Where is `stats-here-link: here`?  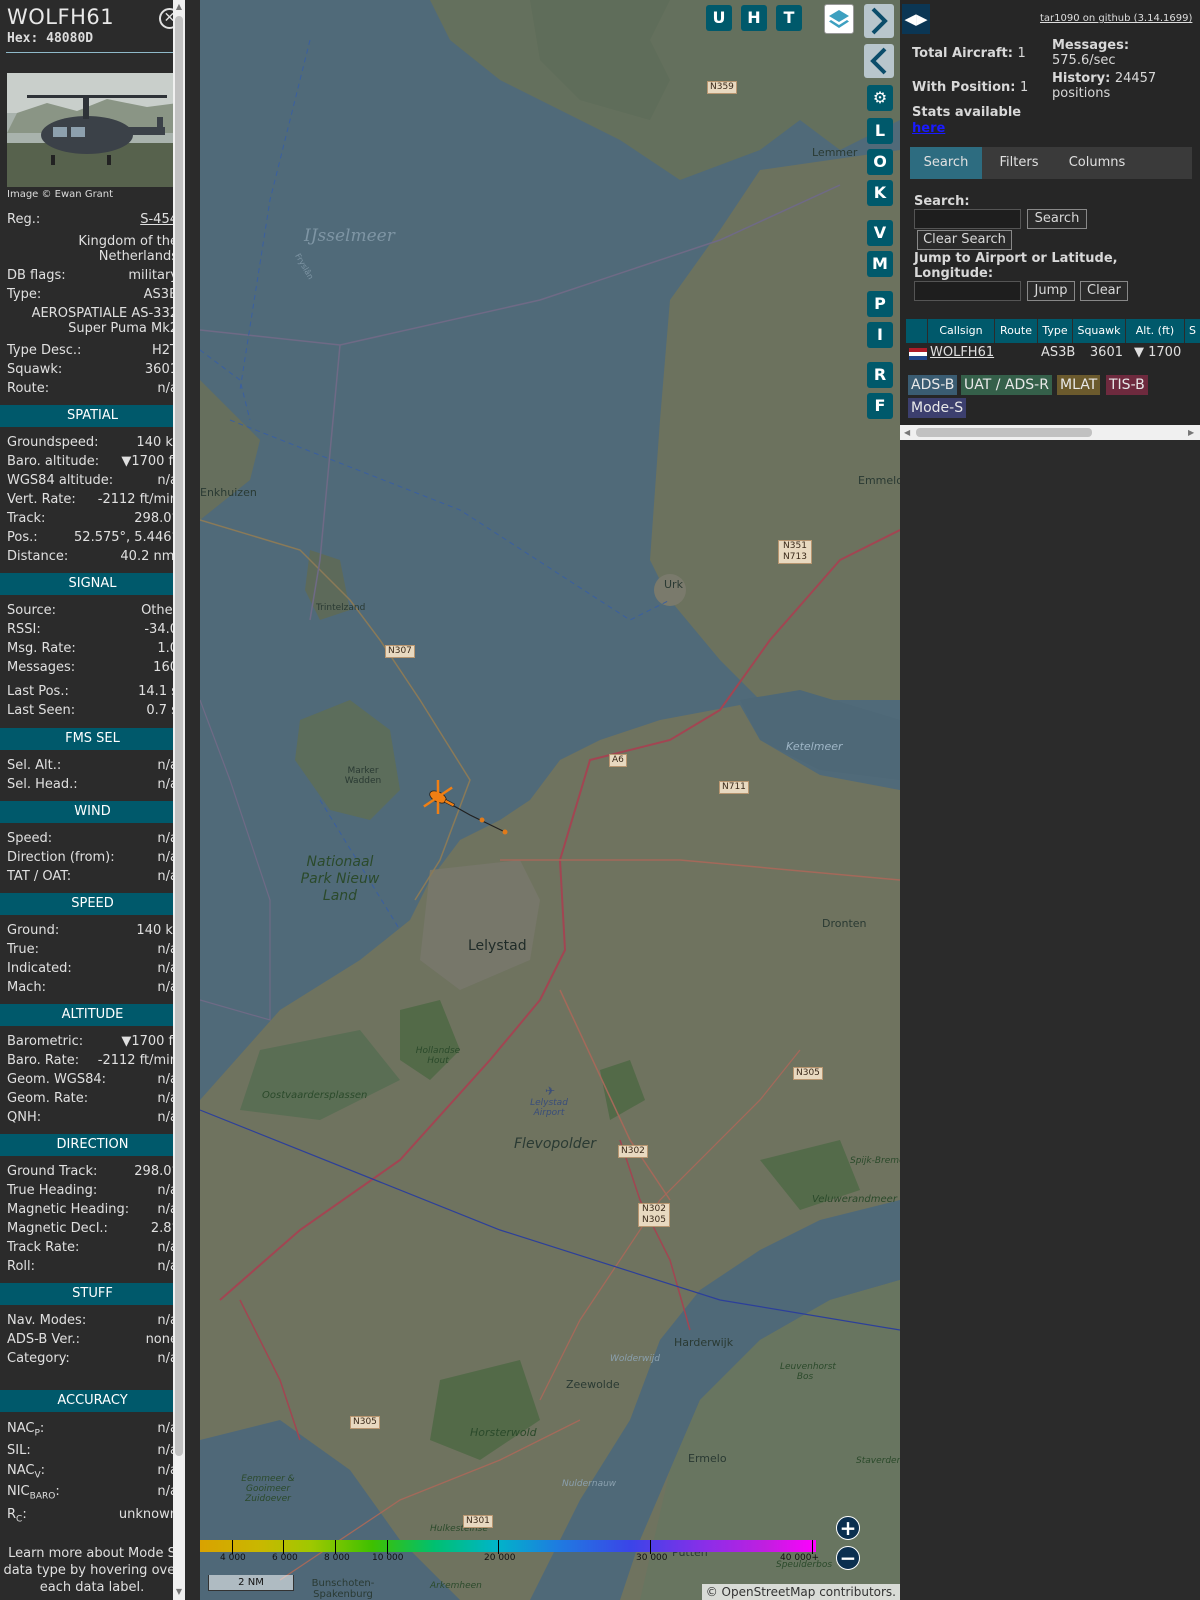
stats-here-link: here is located at coordinates (928, 128).